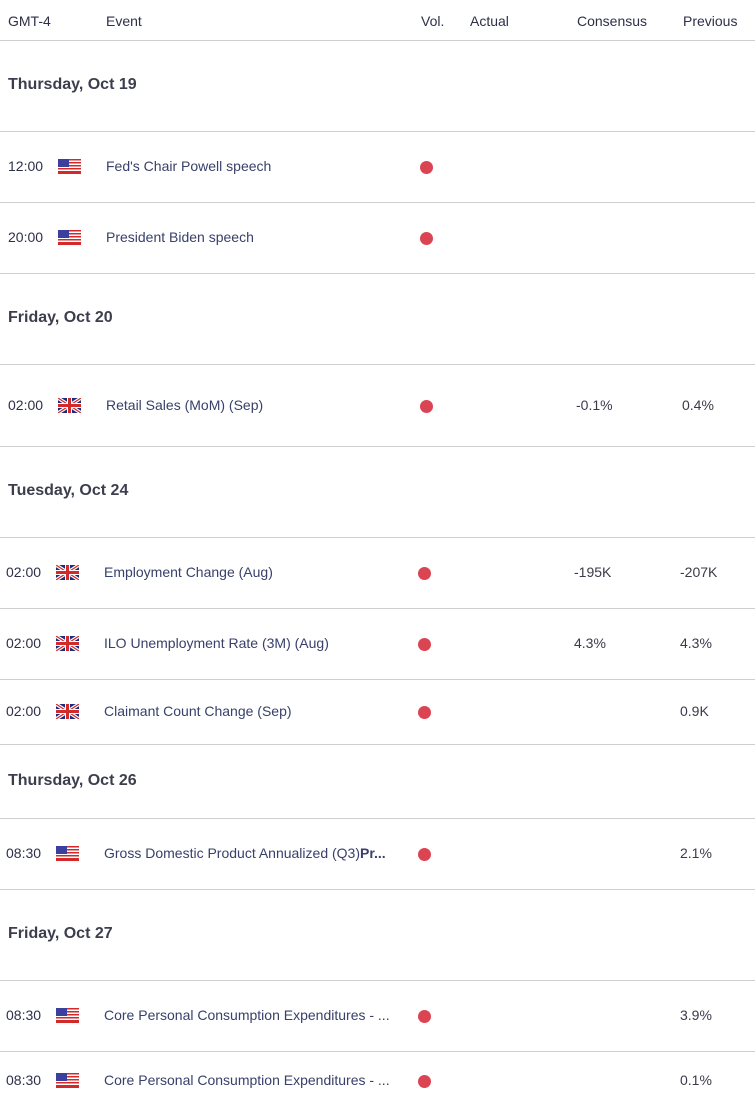  What do you see at coordinates (696, 643) in the screenshot?
I see `event-previous: 4.3%` at bounding box center [696, 643].